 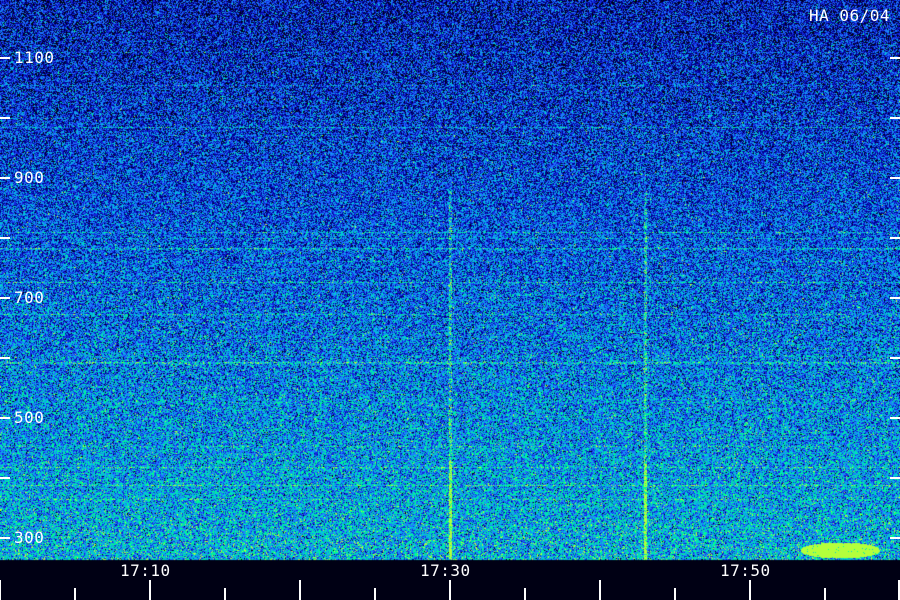 I want to click on chart-title: HA 06/04, so click(x=849, y=15).